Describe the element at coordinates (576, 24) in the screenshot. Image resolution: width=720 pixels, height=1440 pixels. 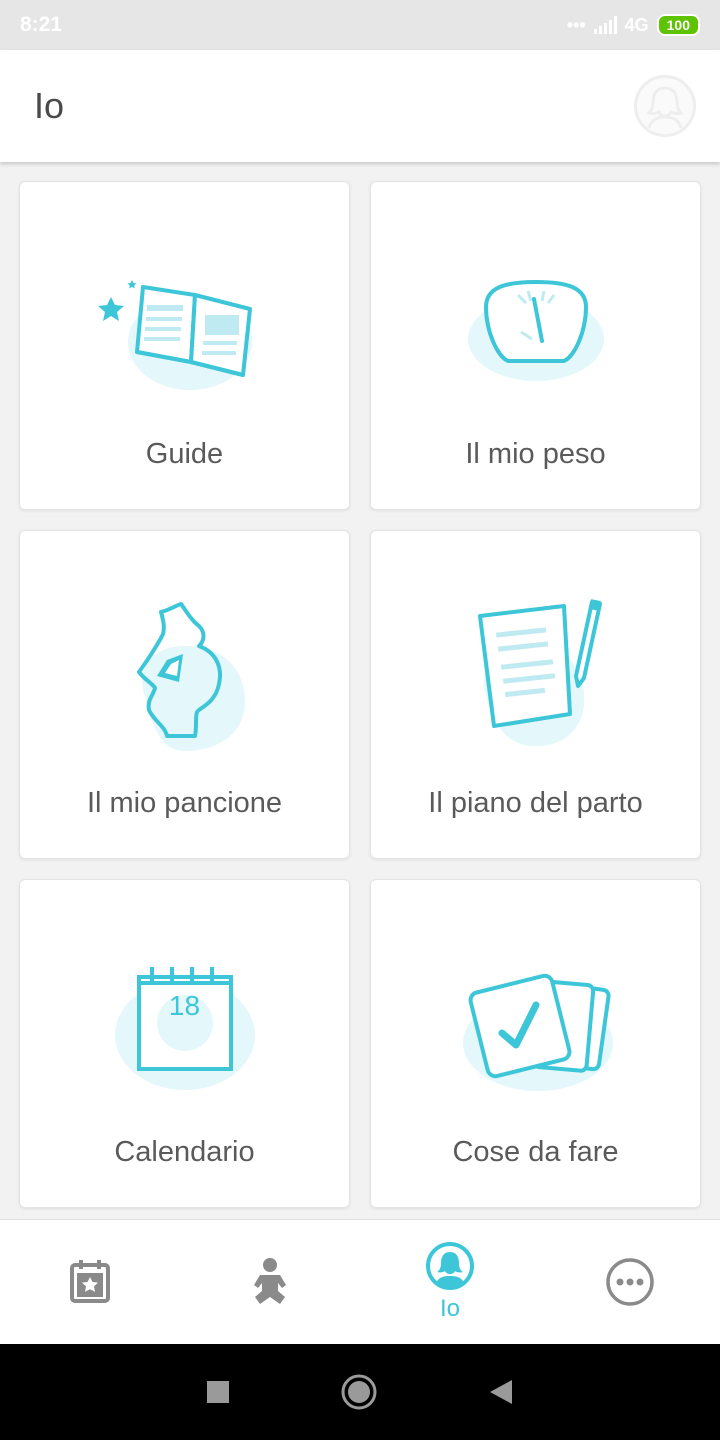
I see `dots-icon: •••` at that location.